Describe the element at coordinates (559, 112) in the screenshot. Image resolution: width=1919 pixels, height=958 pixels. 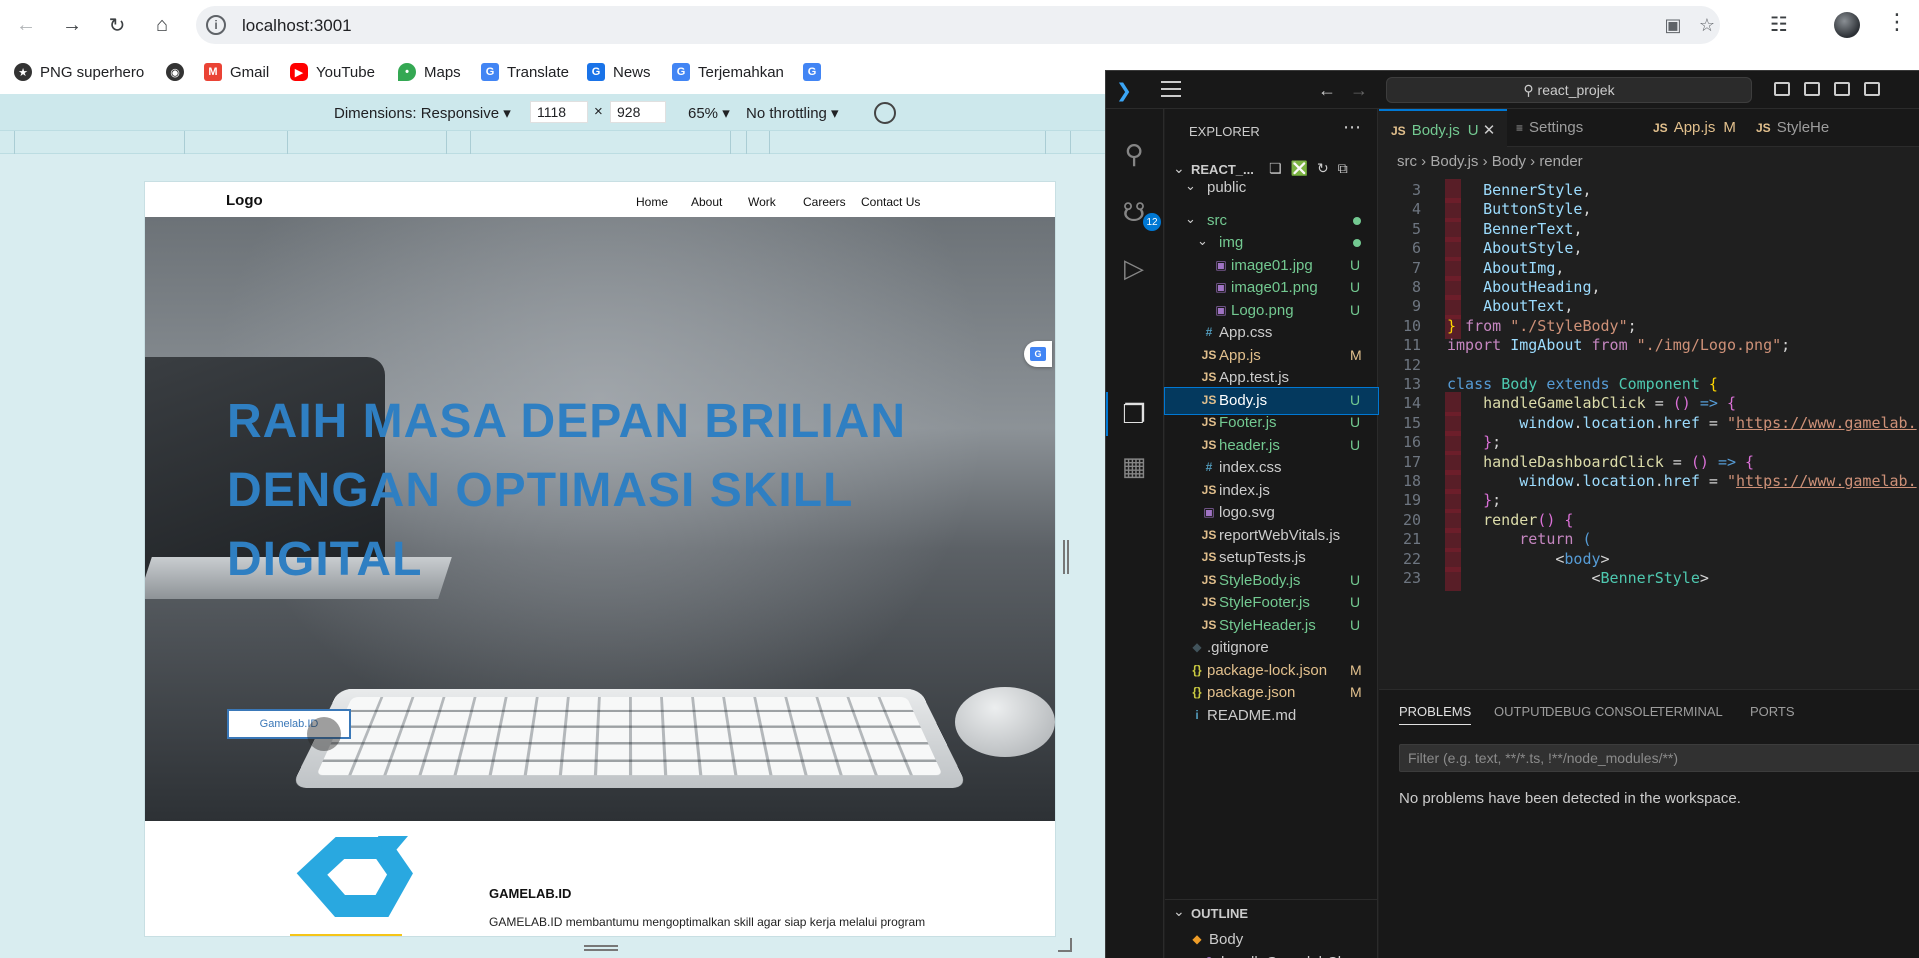
I see `viewport-width-input: 1118` at that location.